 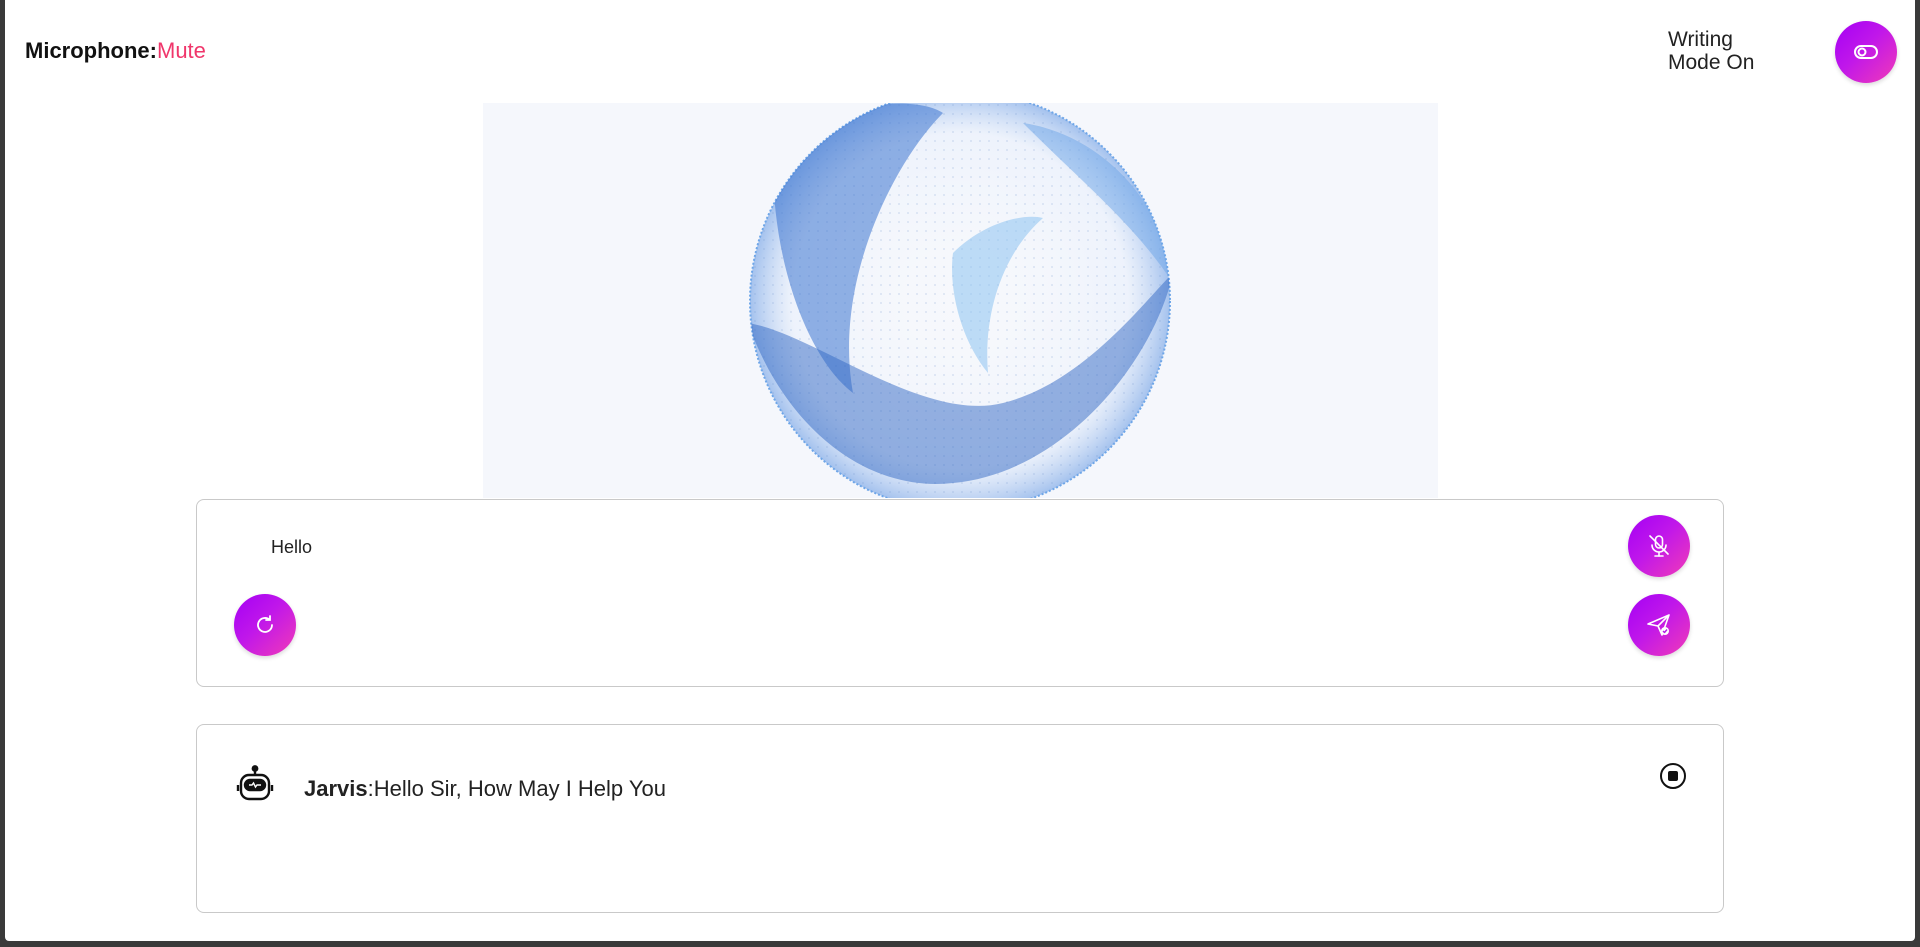 I want to click on send-icon, so click(x=1659, y=625).